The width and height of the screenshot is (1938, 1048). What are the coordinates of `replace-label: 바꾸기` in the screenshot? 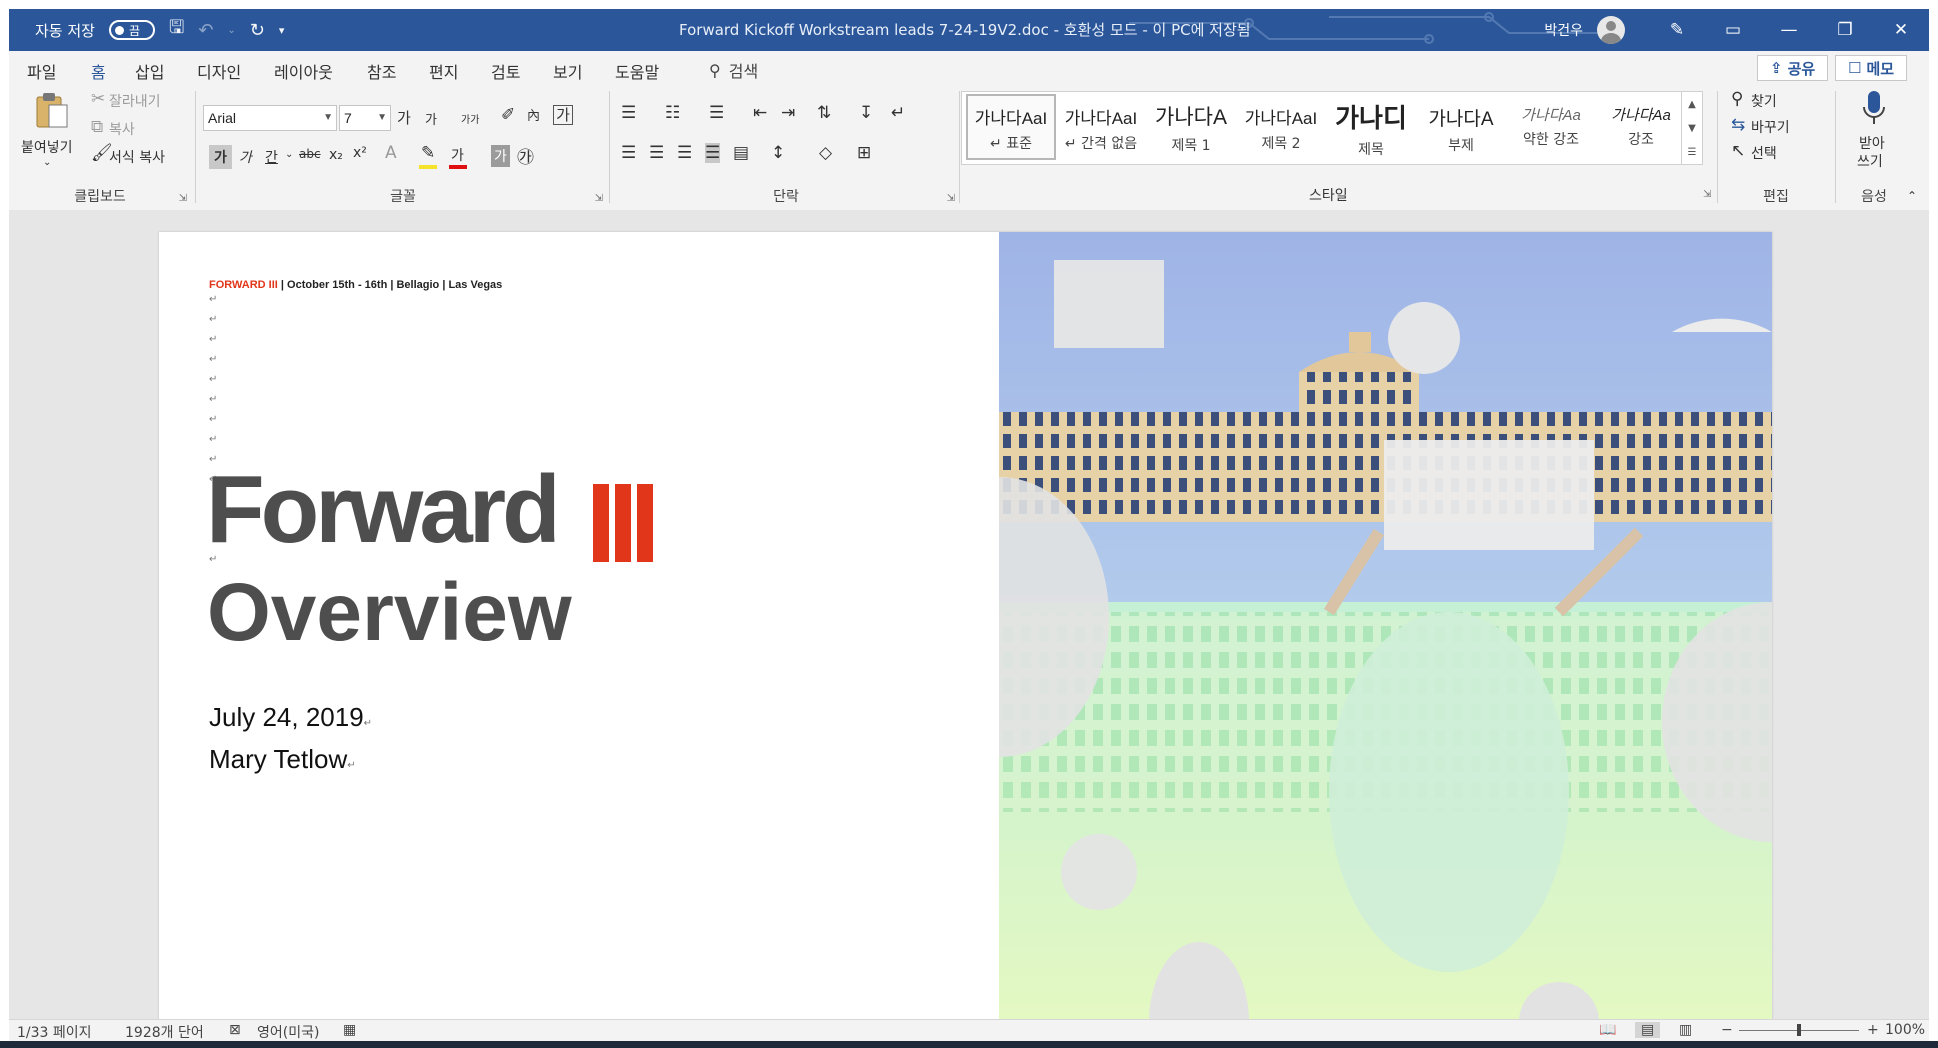 It's located at (1770, 127).